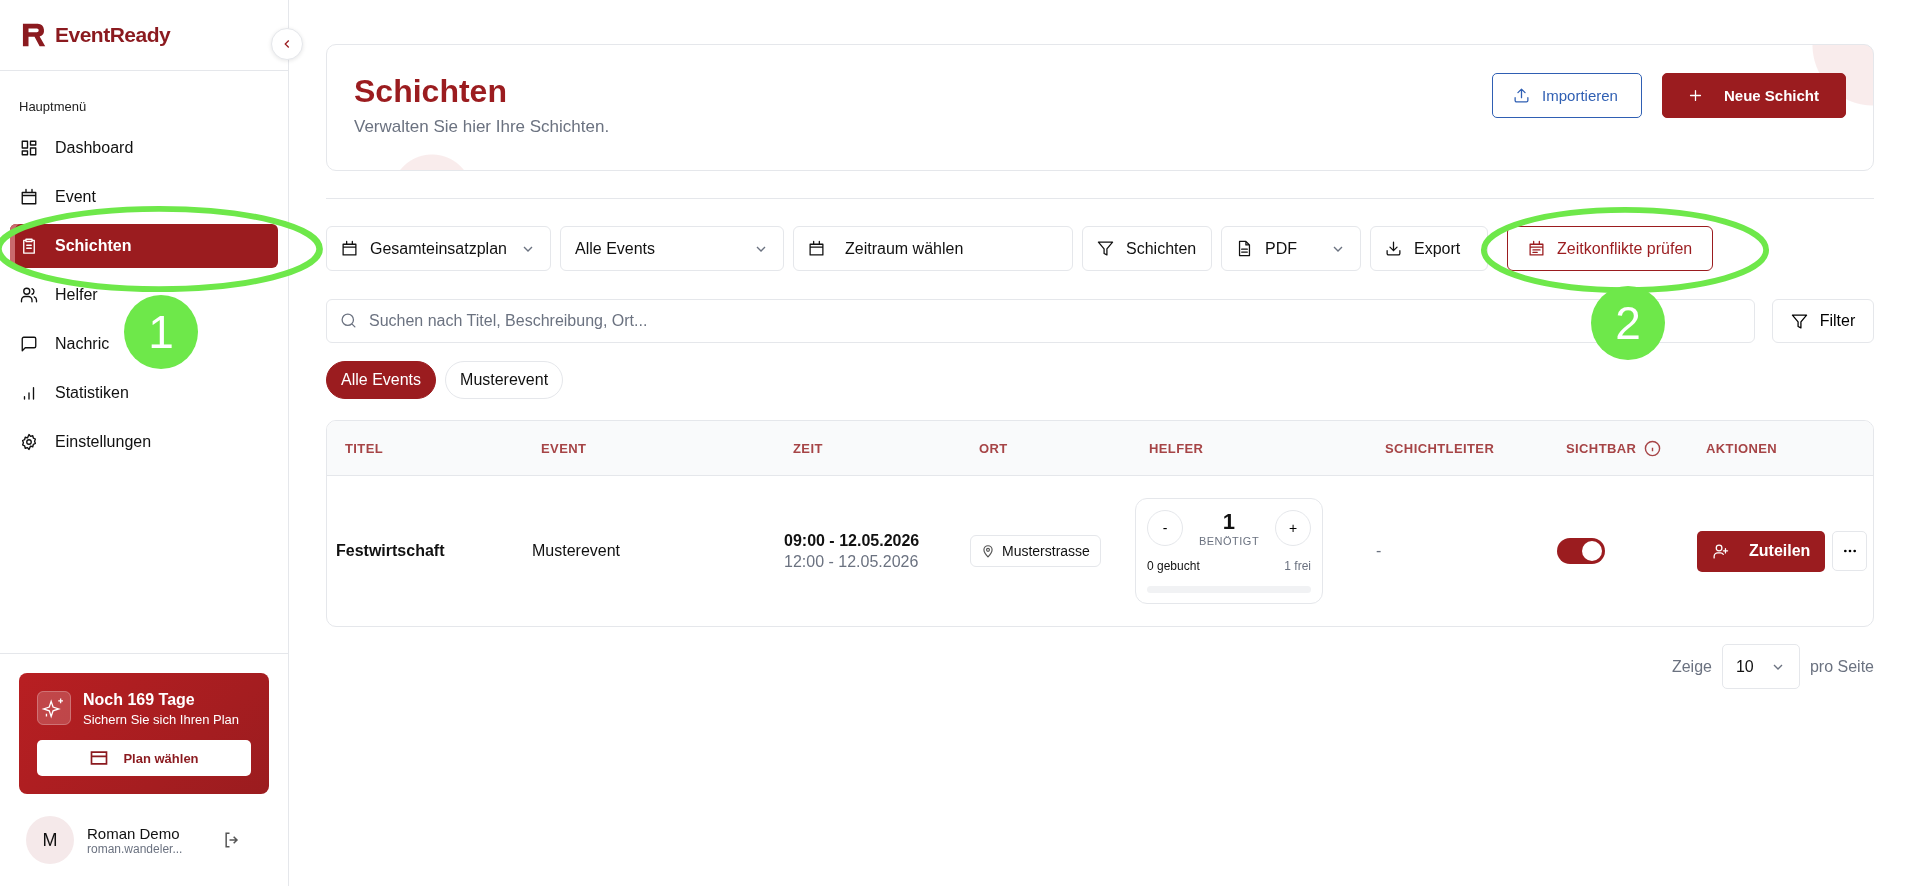  Describe the element at coordinates (65, 344) in the screenshot. I see `sidebar-item: Nachric` at that location.